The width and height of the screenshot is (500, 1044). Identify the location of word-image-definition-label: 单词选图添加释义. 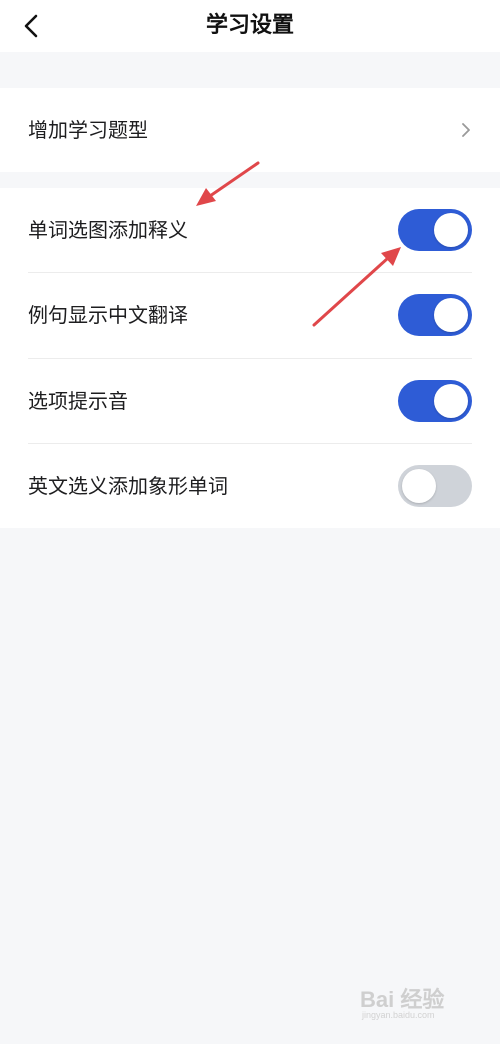
(108, 230).